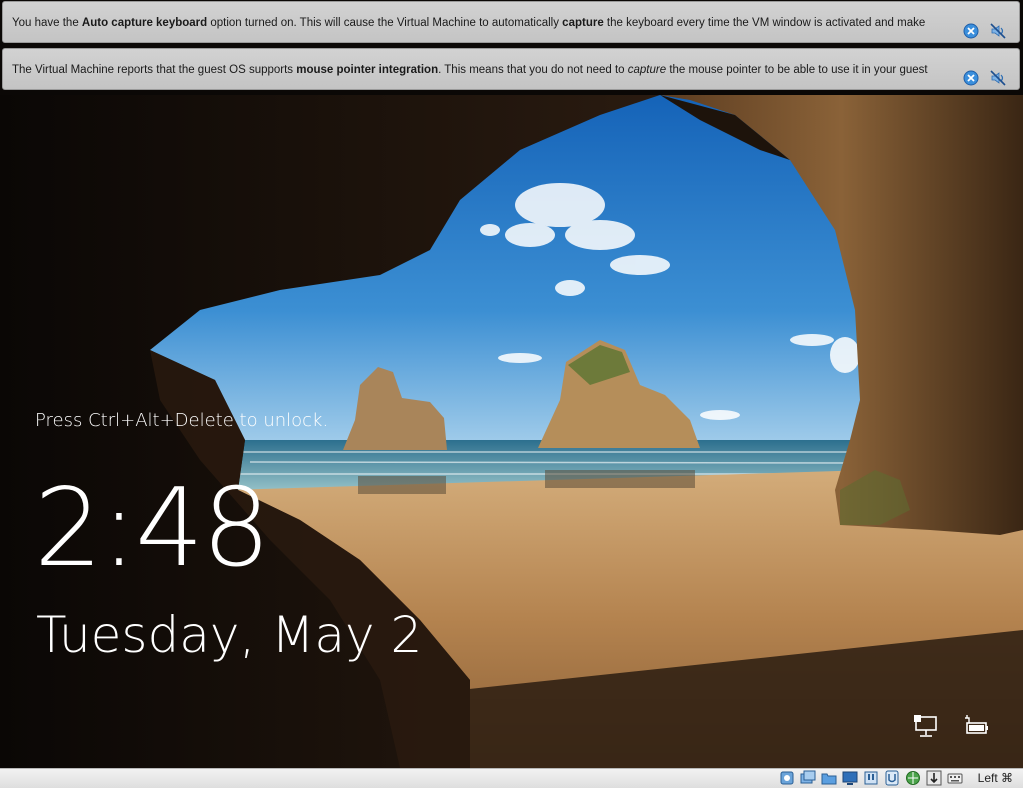 This screenshot has width=1023, height=788. Describe the element at coordinates (934, 778) in the screenshot. I see `mouse-integration-icon` at that location.